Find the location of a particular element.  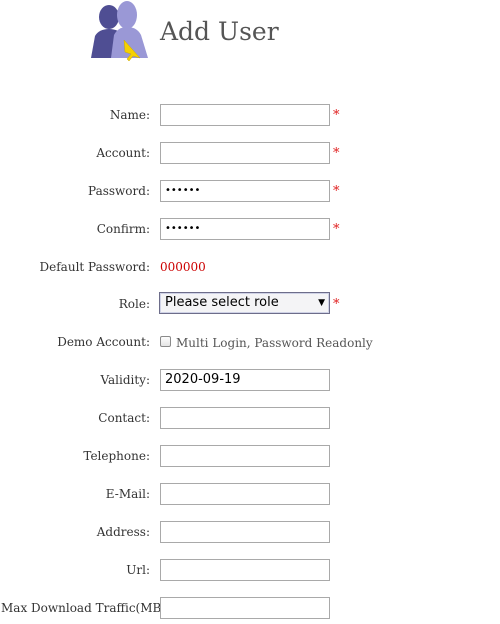

form-row-url: Url: is located at coordinates (250, 570).